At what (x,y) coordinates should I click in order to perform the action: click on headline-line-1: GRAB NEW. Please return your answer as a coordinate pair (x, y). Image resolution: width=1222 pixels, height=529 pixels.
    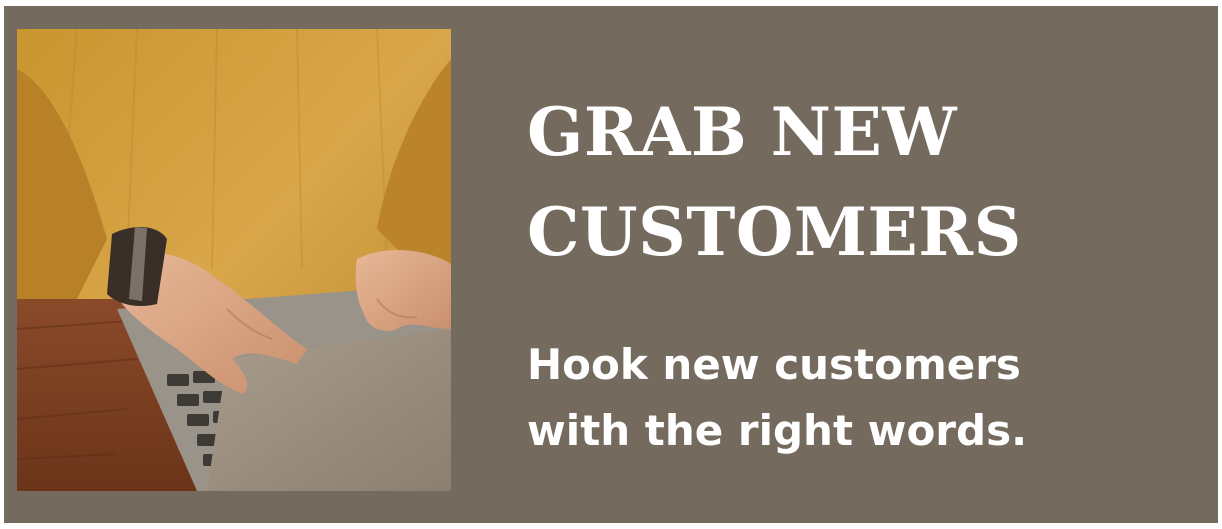
    Looking at the image, I should click on (742, 132).